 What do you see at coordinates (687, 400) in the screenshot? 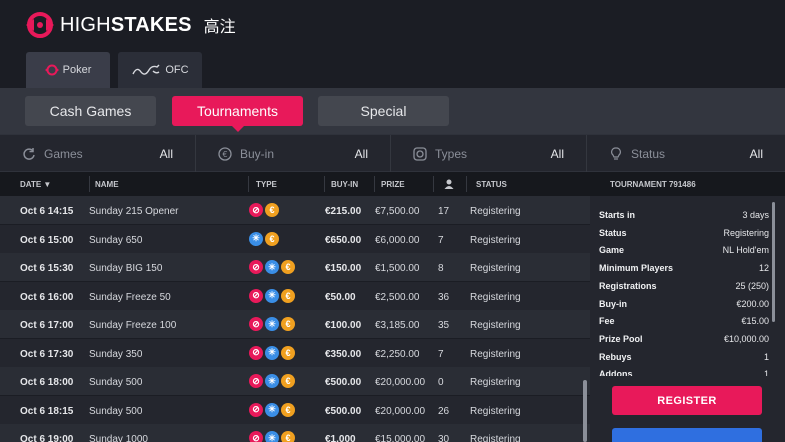
I see `register-button: REGISTER` at bounding box center [687, 400].